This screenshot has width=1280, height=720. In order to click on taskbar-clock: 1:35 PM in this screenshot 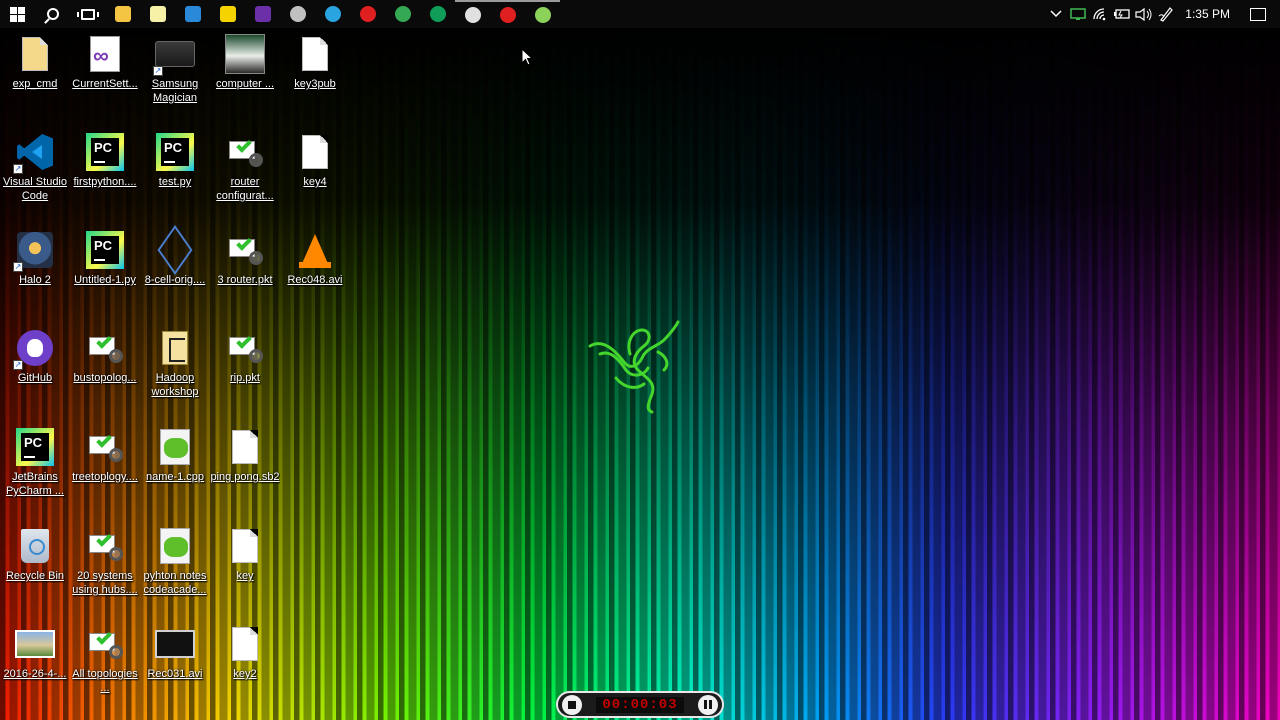, I will do `click(1210, 14)`.